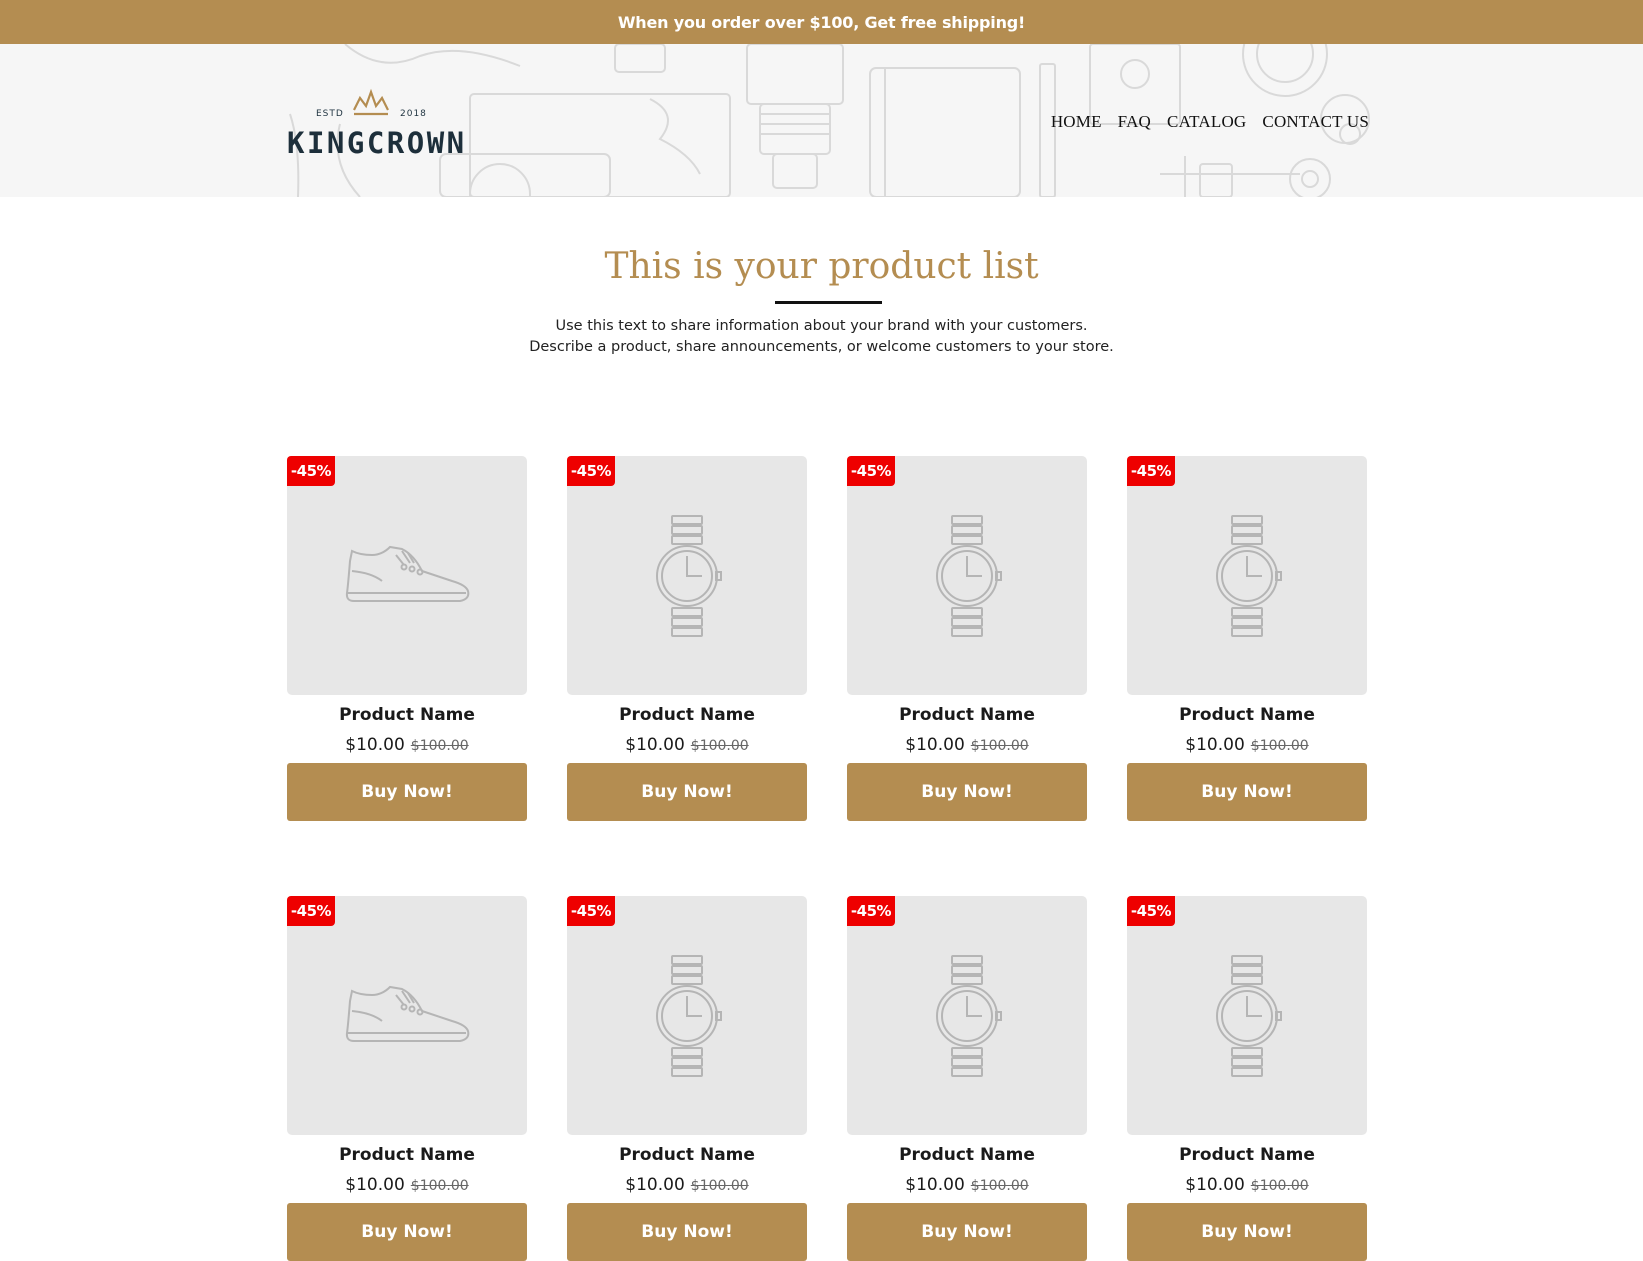  Describe the element at coordinates (413, 114) in the screenshot. I see `logo-year-label: 2018` at that location.